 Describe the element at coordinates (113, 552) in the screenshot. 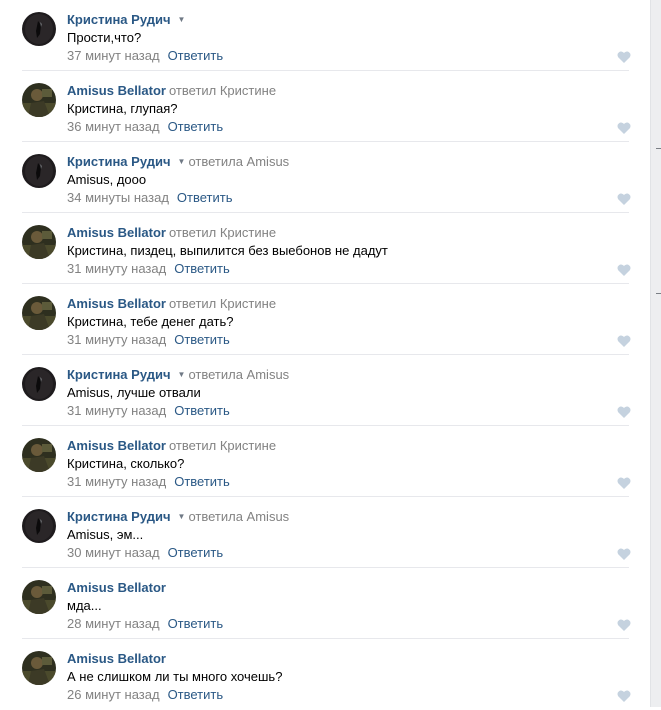

I see `comment-date: 30 минут назад` at that location.